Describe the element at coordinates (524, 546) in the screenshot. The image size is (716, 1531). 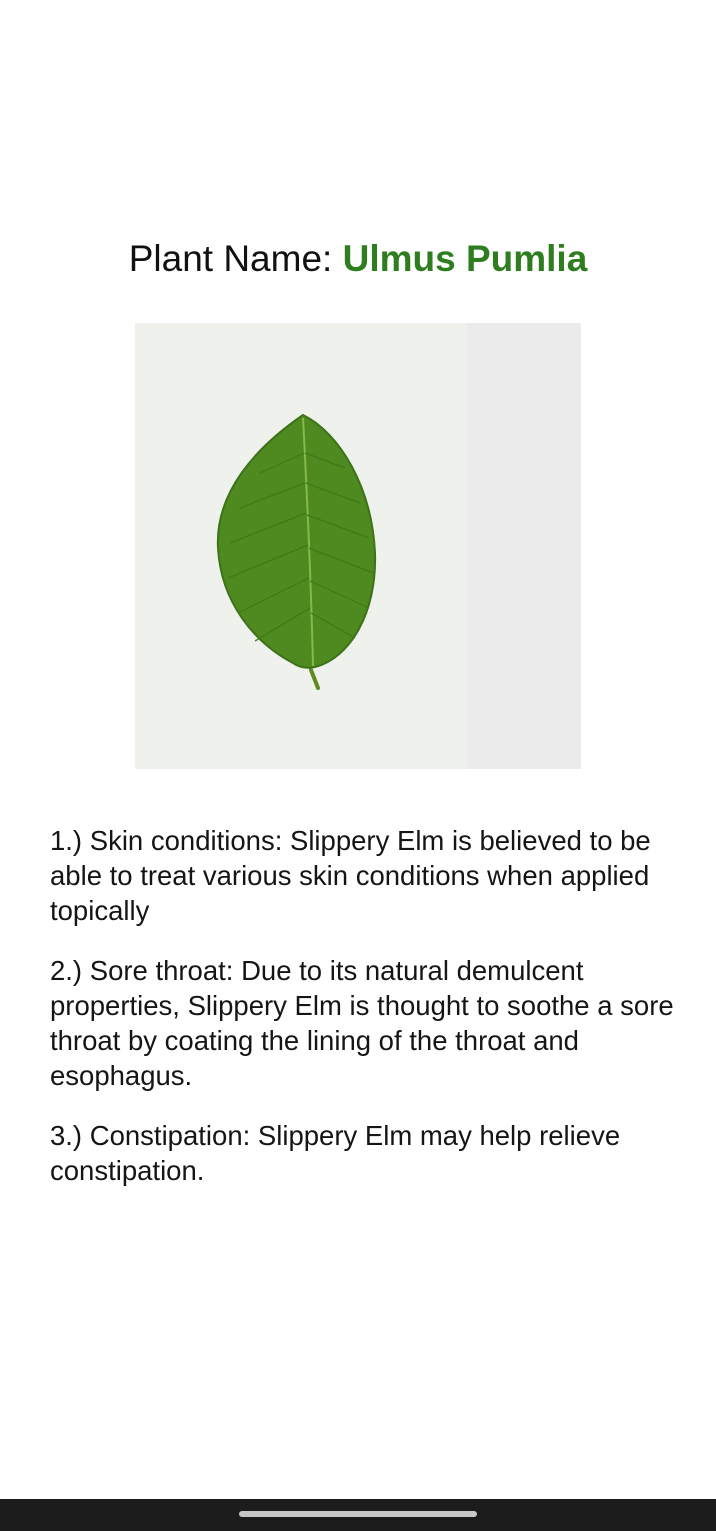
I see `photo-padding` at that location.